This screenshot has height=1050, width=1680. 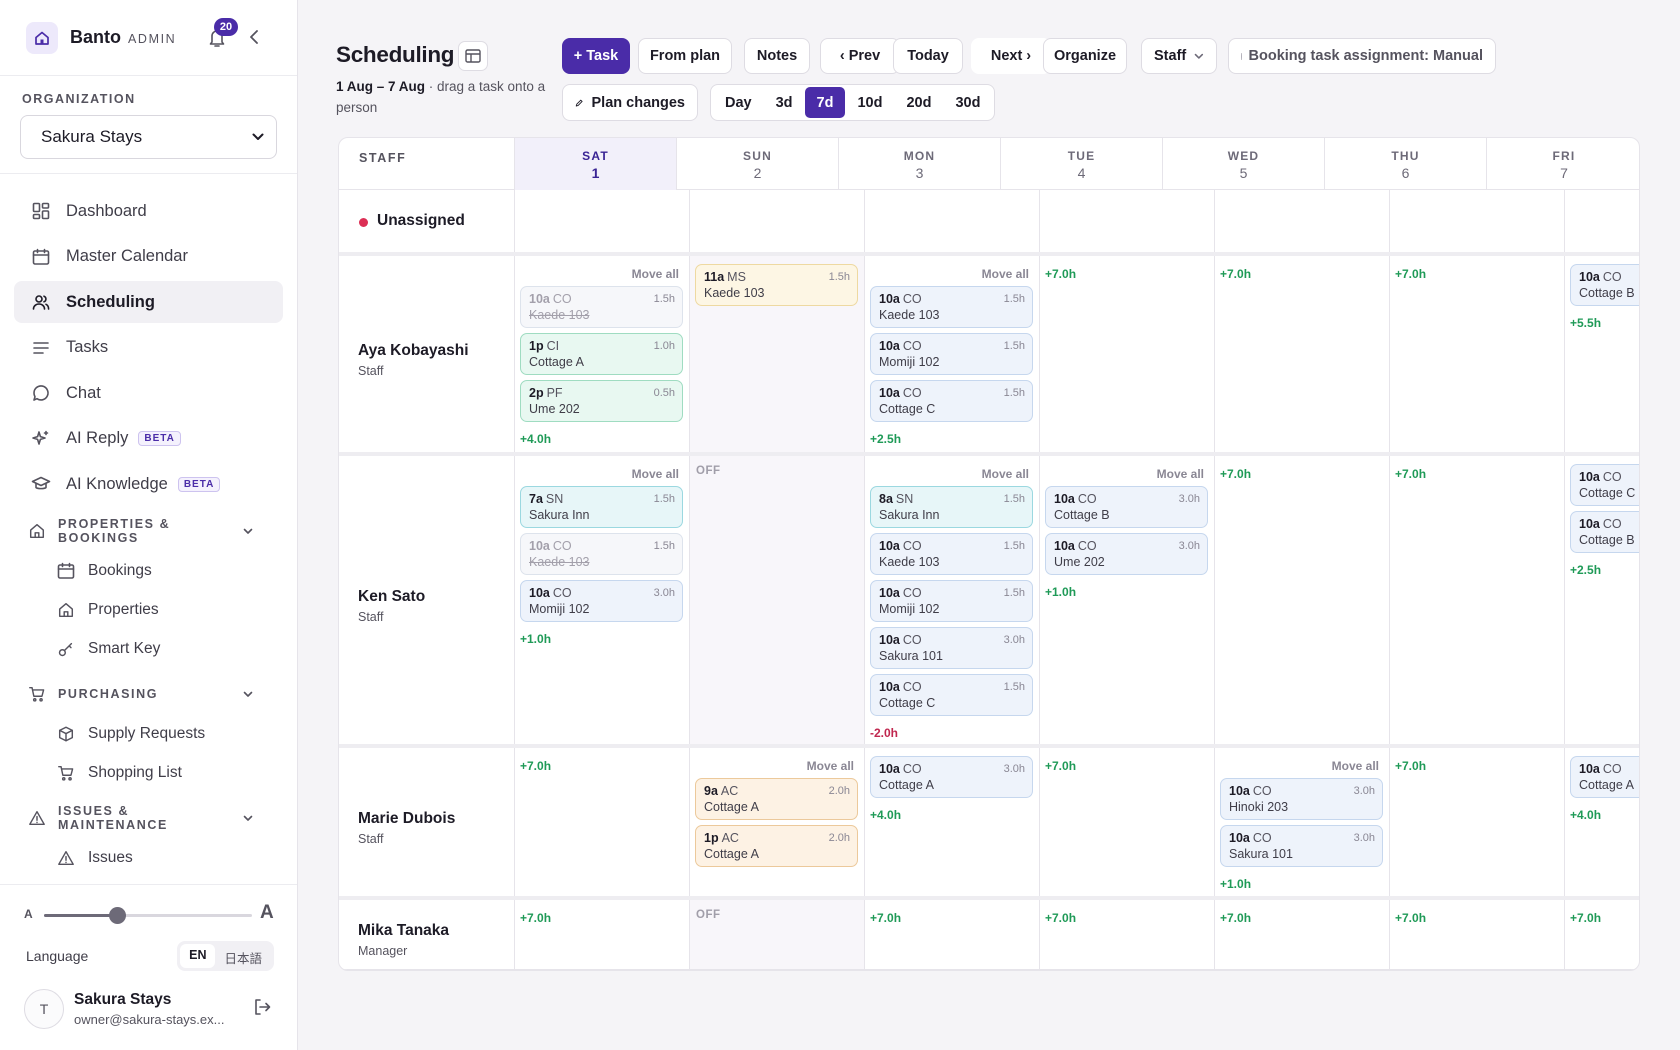 I want to click on section-issues-maintenance: ISSUES & MAINTENANCE, so click(x=148, y=818).